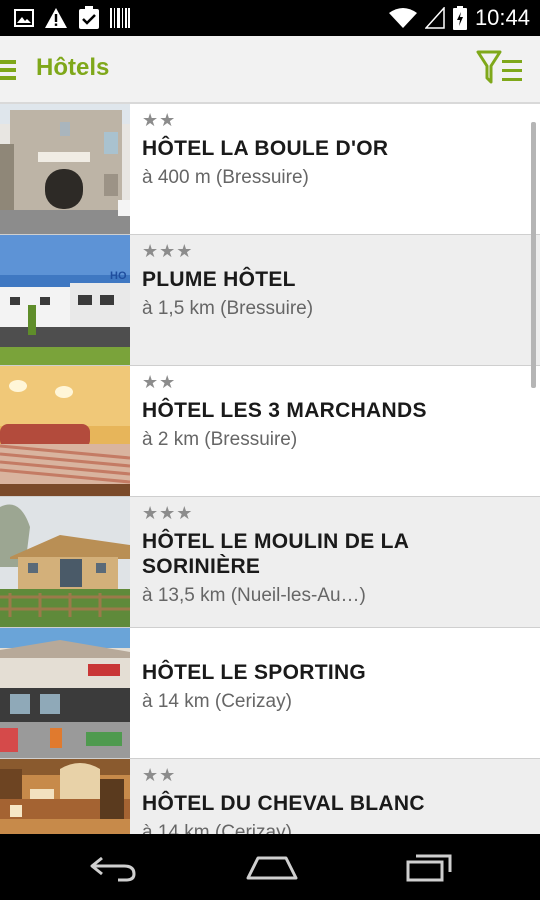 The height and width of the screenshot is (900, 540). I want to click on star-rating, so click(331, 645).